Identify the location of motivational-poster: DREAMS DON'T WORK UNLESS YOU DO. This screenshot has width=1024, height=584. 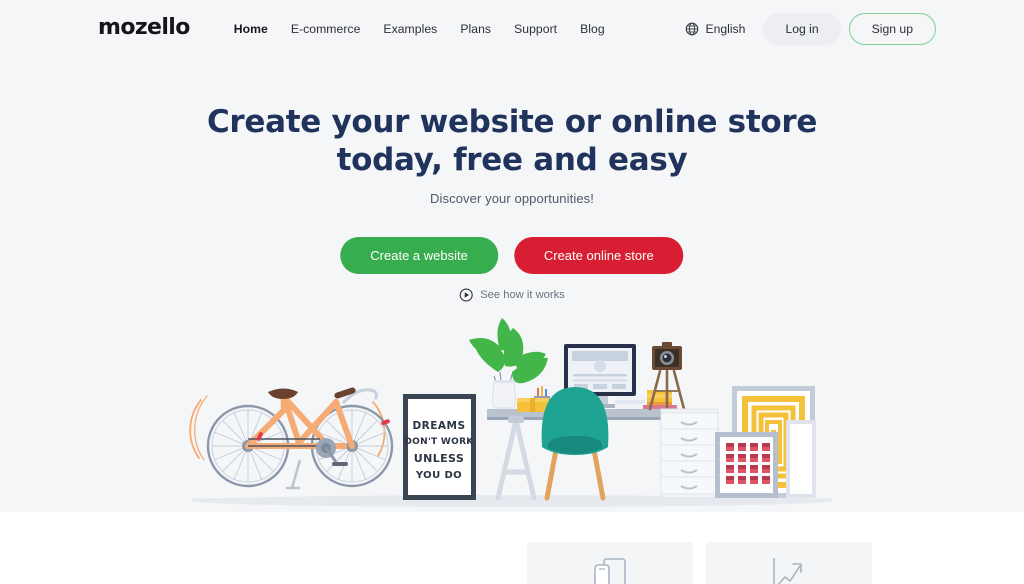
(439, 447).